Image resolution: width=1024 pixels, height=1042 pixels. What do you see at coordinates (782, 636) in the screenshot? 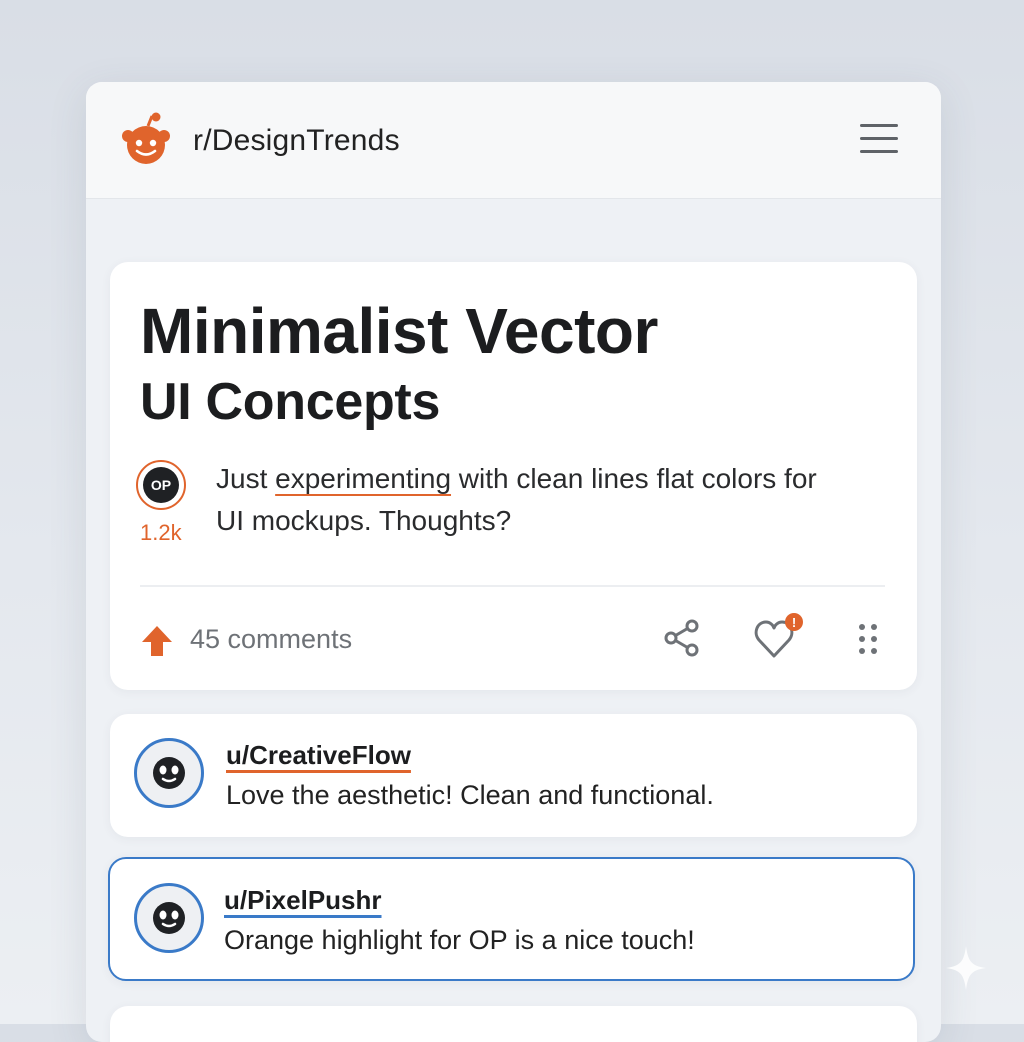
I see `heart-icon: !` at bounding box center [782, 636].